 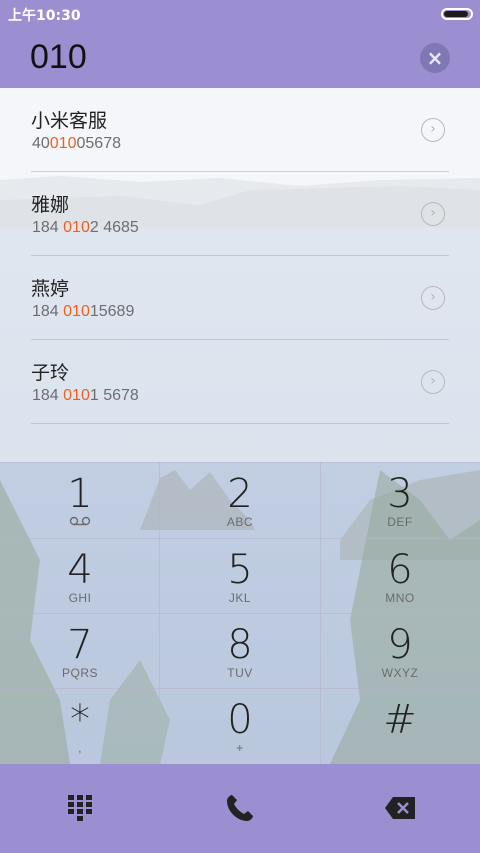 I want to click on key-0: 0 +, so click(x=240, y=726).